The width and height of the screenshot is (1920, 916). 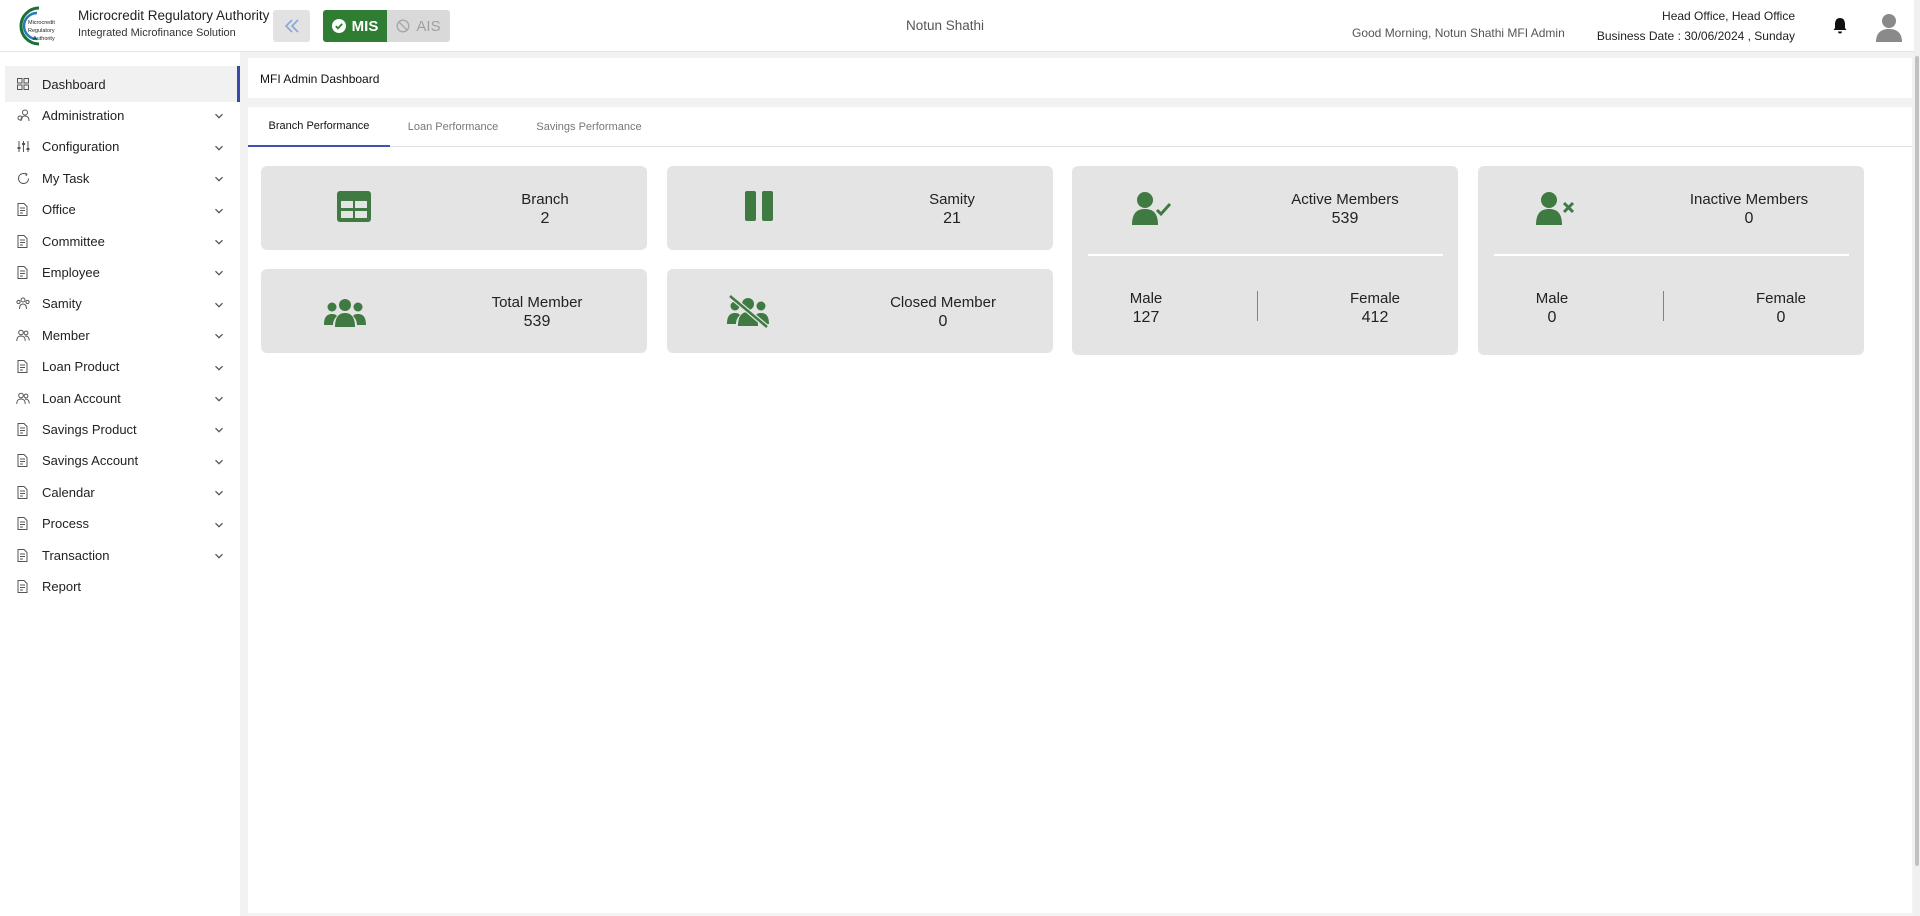 What do you see at coordinates (428, 26) in the screenshot?
I see `ais-label: AIS` at bounding box center [428, 26].